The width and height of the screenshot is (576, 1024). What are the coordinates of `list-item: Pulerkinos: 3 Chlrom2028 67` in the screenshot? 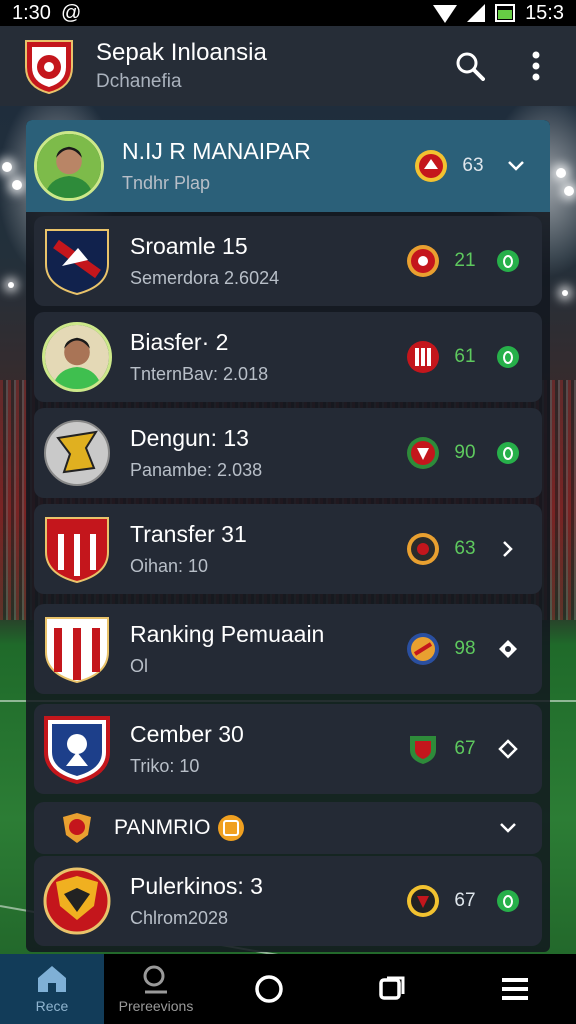 It's located at (288, 901).